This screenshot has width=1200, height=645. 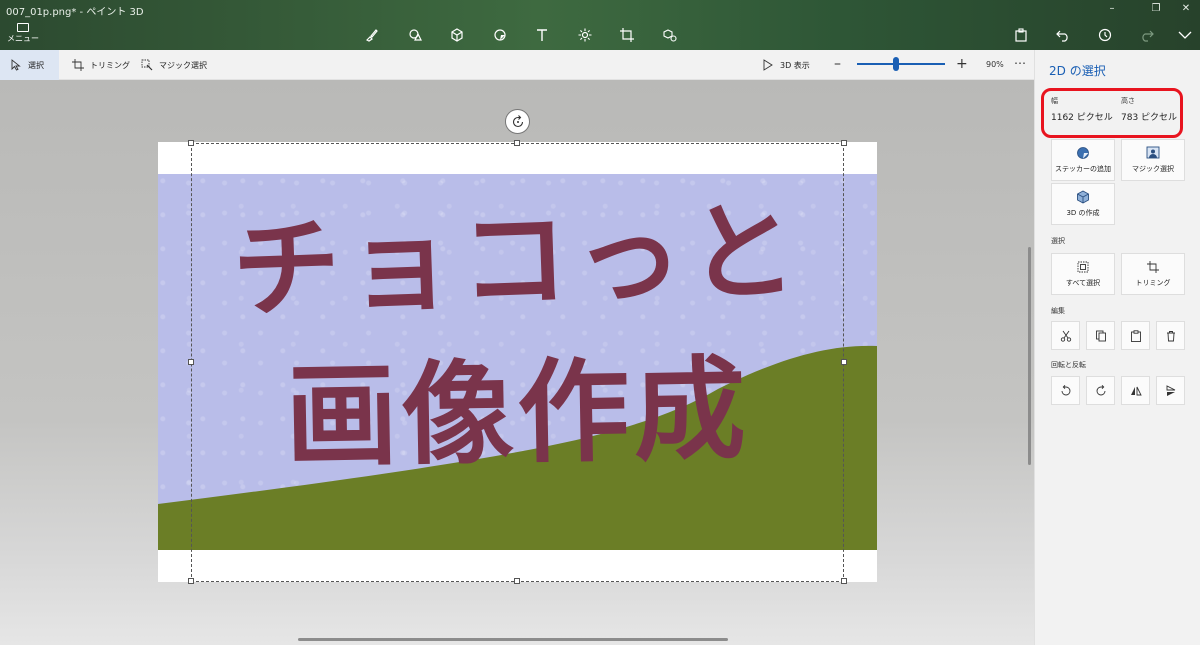 I want to click on magic-select-button: マジック選択, so click(x=174, y=65).